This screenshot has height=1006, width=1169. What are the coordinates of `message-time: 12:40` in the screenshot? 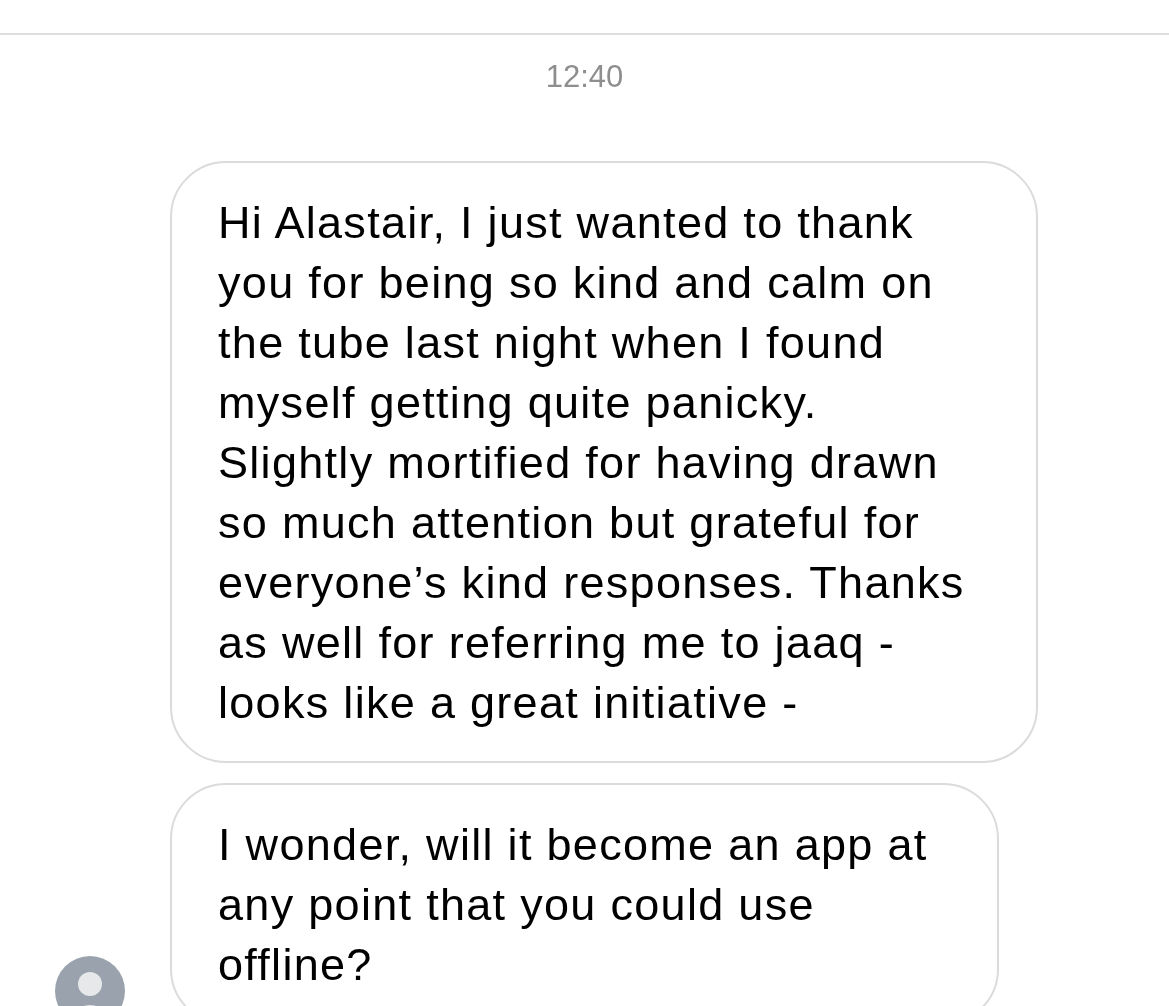 It's located at (584, 76).